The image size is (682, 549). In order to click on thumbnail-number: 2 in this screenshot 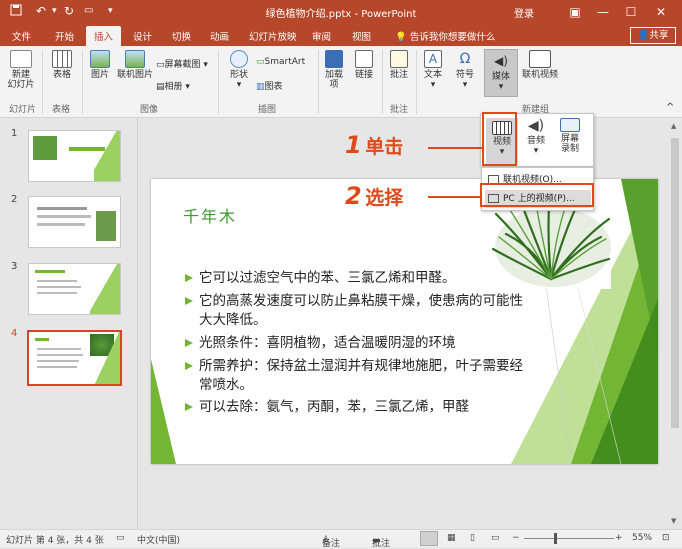, I will do `click(14, 199)`.